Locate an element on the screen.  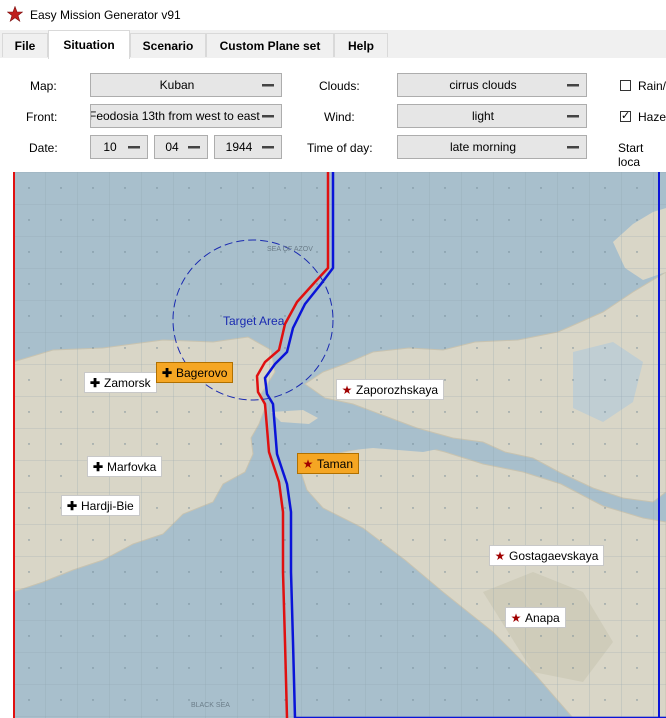
date-label: Date: is located at coordinates (43, 148).